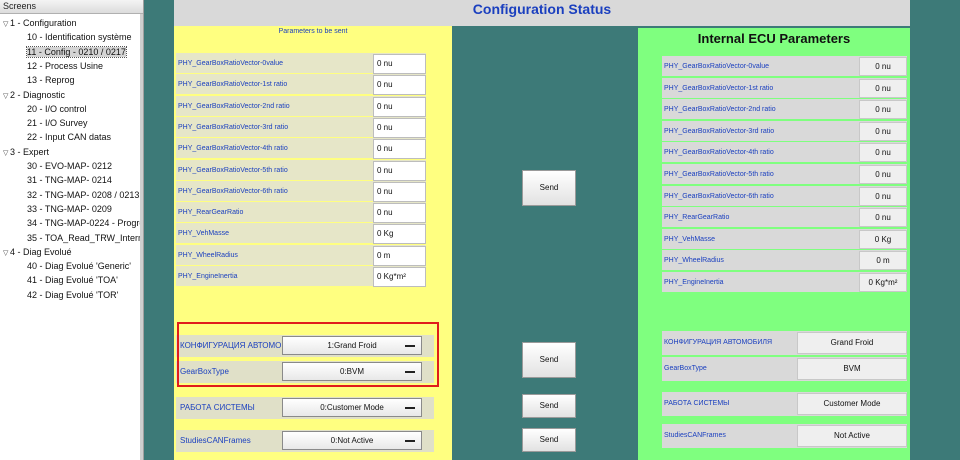  What do you see at coordinates (233, 149) in the screenshot?
I see `sent-param-label: PHY_GearBoxRatioVector-4th ratio` at bounding box center [233, 149].